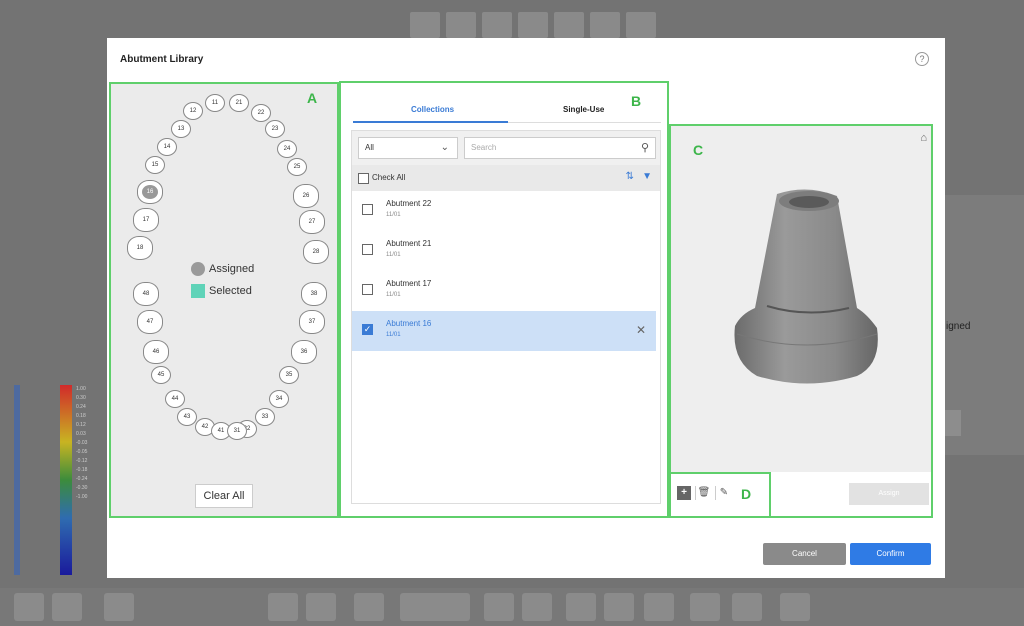 The image size is (1024, 626). What do you see at coordinates (312, 222) in the screenshot?
I see `tooth-27: 27` at bounding box center [312, 222].